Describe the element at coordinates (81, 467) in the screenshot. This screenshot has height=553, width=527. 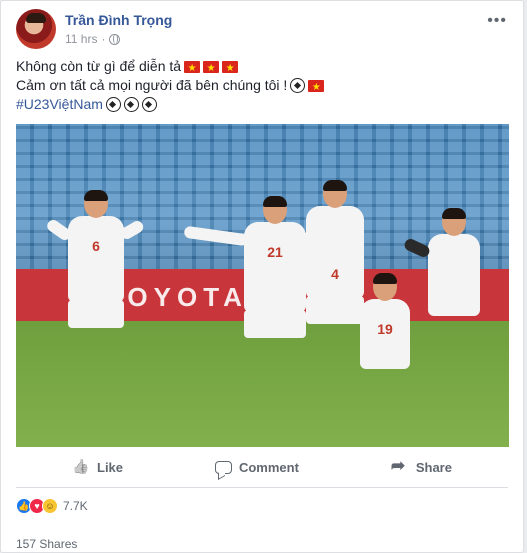
I see `thumbs-up-icon` at that location.